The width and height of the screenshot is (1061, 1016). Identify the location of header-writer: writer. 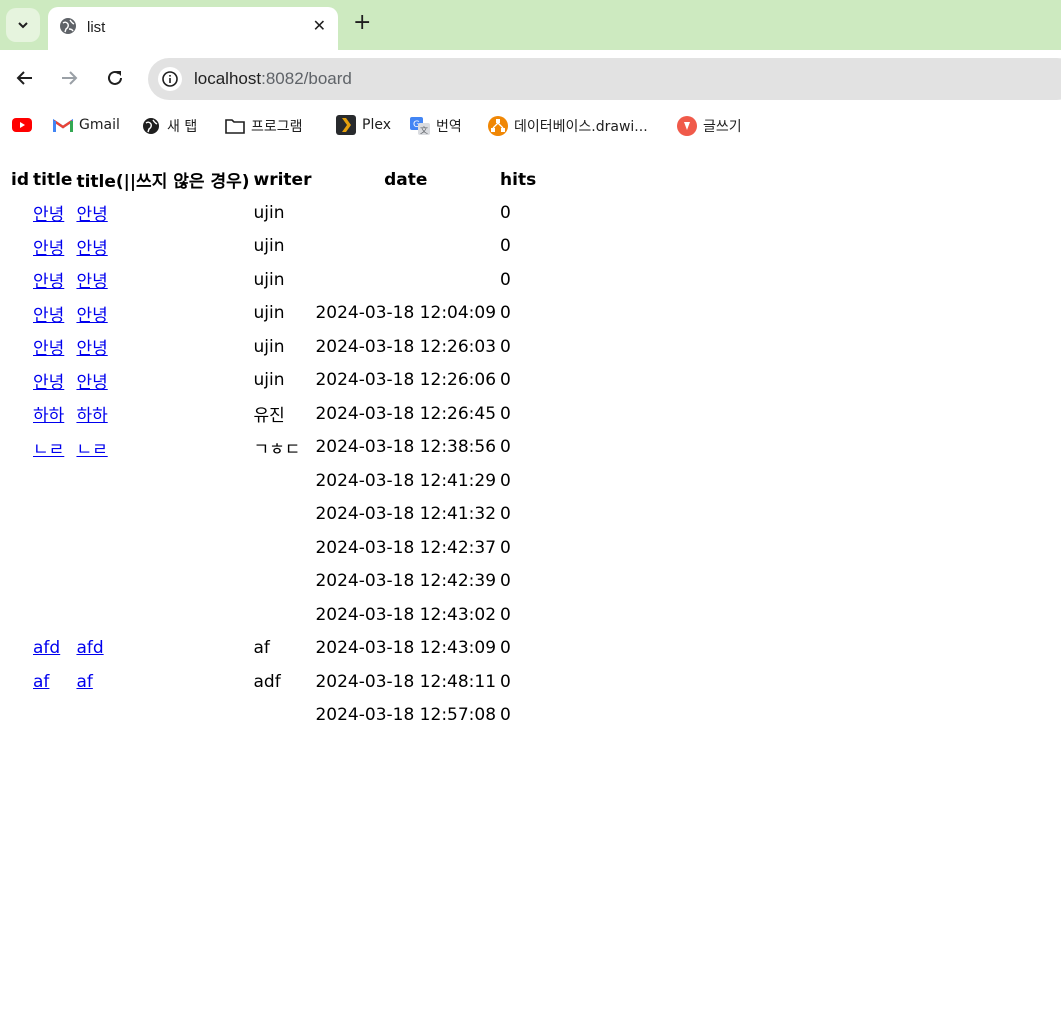
(282, 179).